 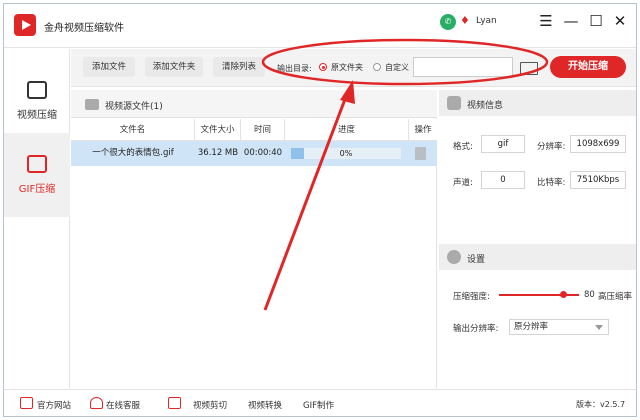 I want to click on open-folder-icon, so click(x=529, y=67).